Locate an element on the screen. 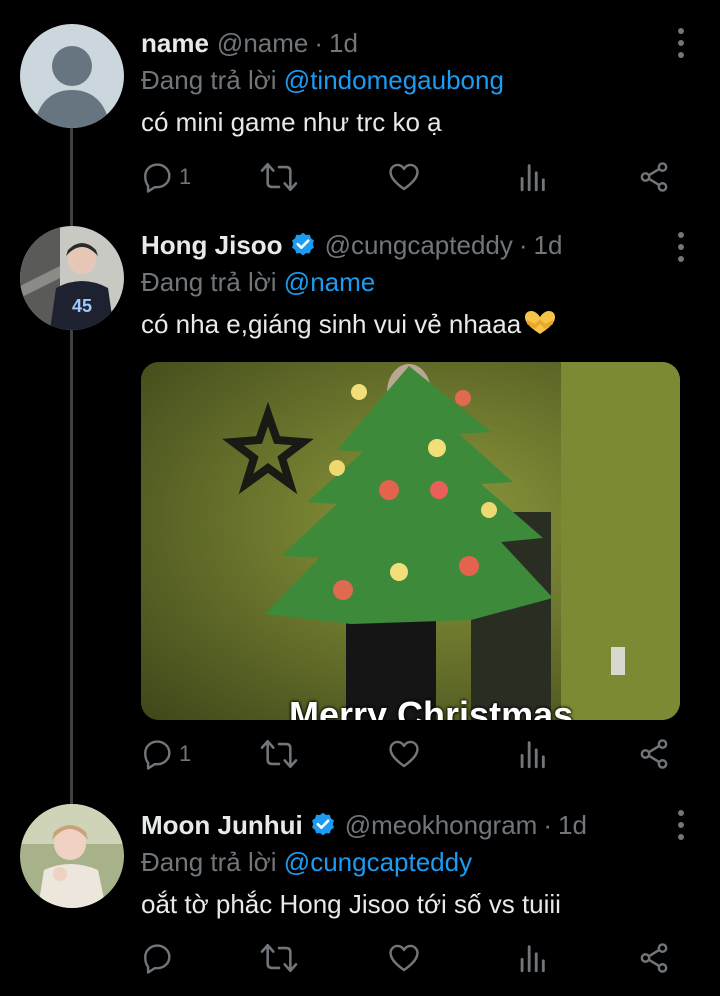 This screenshot has height=996, width=720. display-name: Hong Jisoo is located at coordinates (212, 245).